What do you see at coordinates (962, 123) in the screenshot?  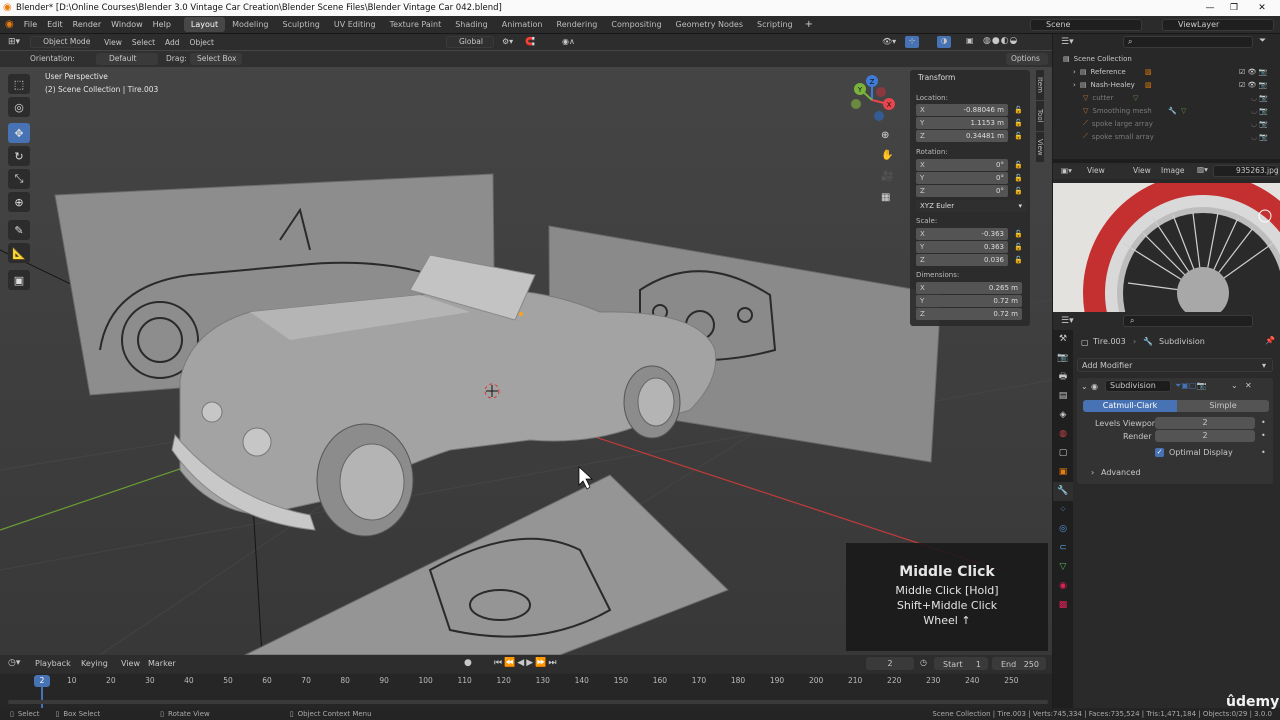 I see `location-y-field: Y 1.1153 m` at bounding box center [962, 123].